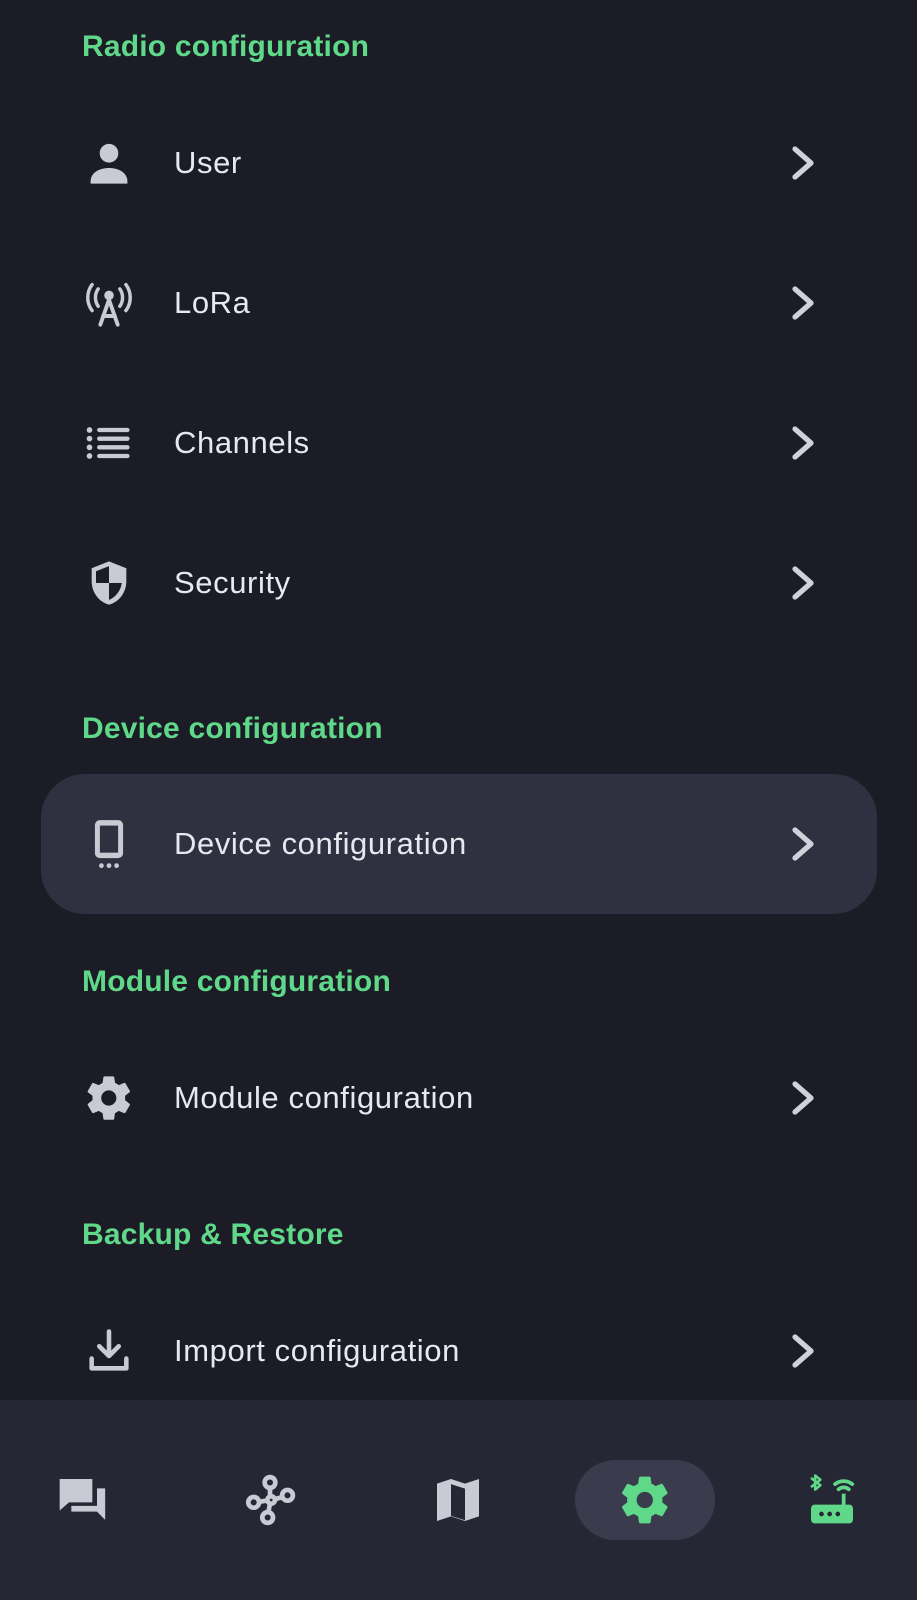  Describe the element at coordinates (109, 583) in the screenshot. I see `shield-icon` at that location.